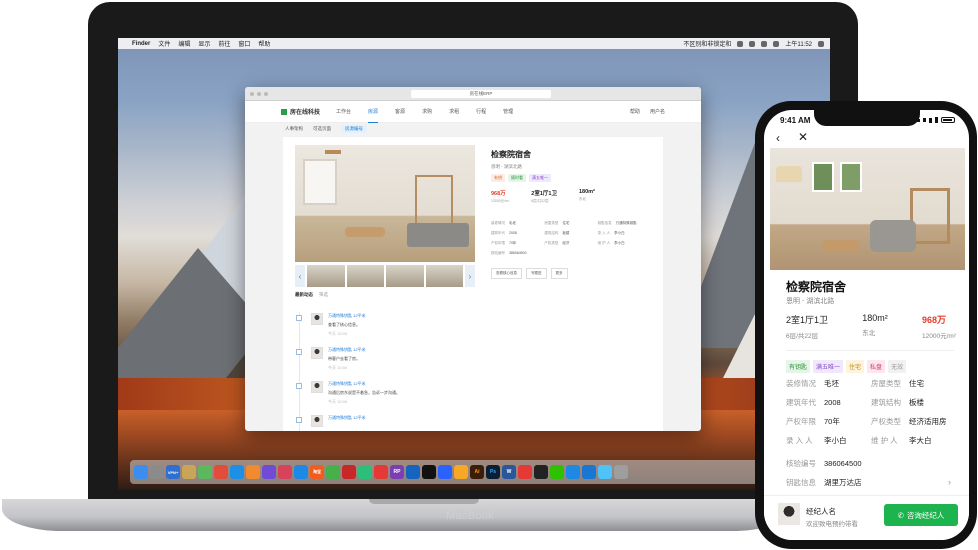 The height and width of the screenshot is (550, 978). Describe the element at coordinates (373, 112) in the screenshot. I see `nav-item-active: 房源` at that location.